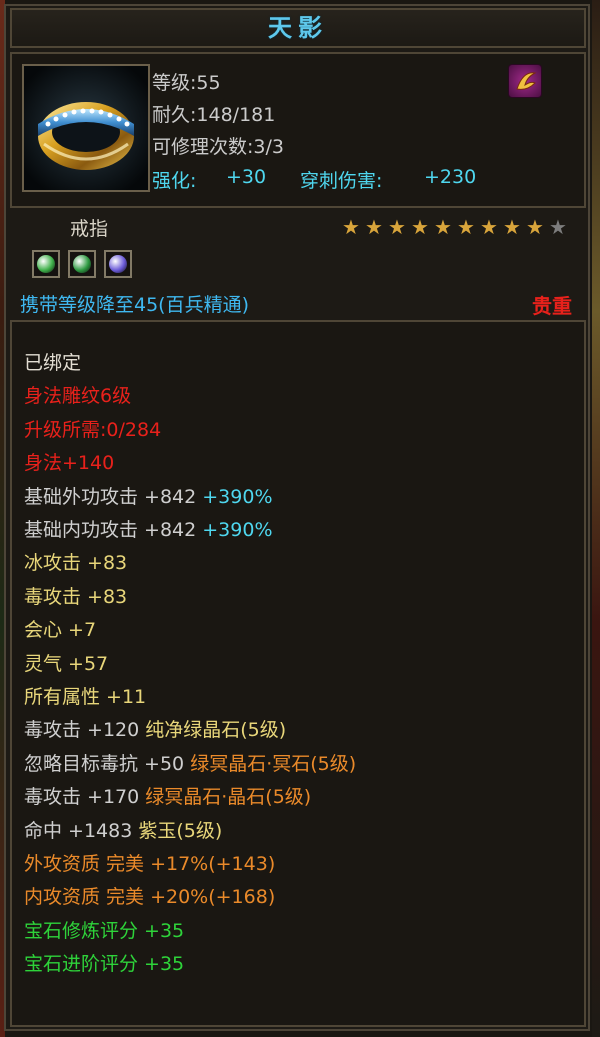 The image size is (600, 1037). I want to click on purple-gem-icon, so click(118, 264).